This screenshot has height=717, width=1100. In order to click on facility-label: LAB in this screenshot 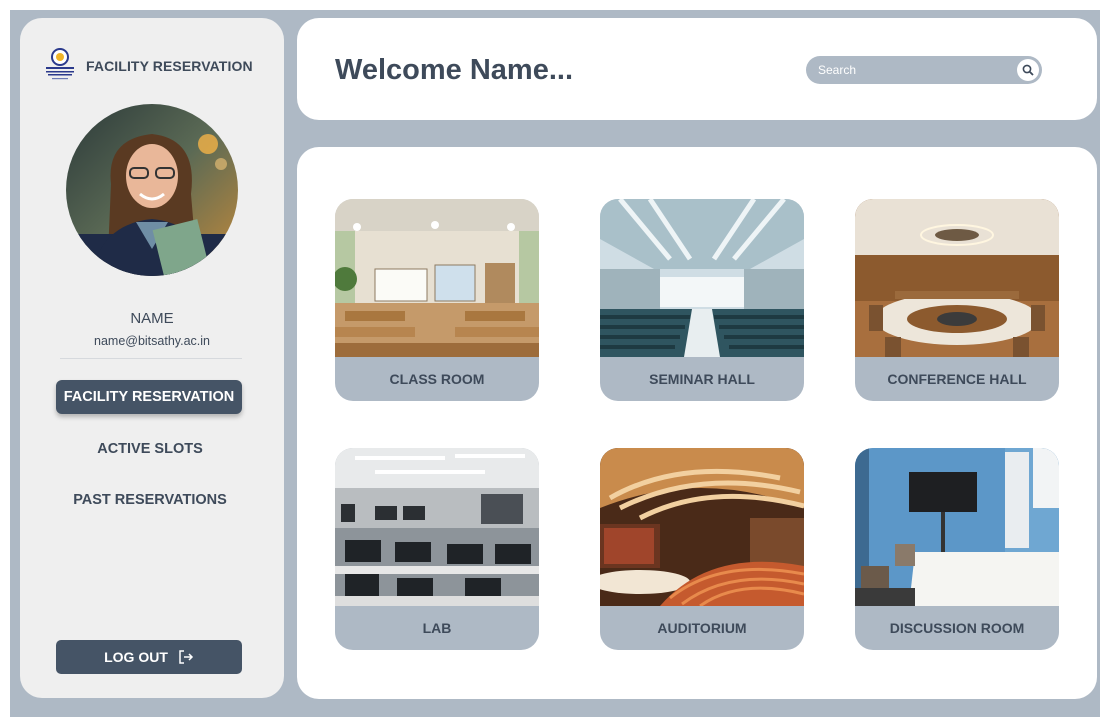, I will do `click(437, 628)`.